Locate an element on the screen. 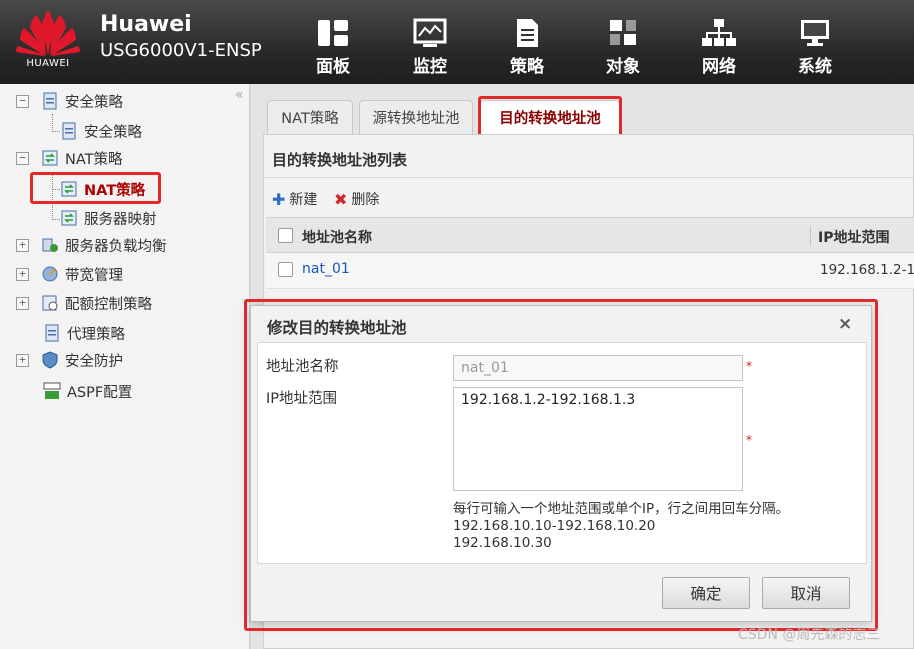  sidebar-item-label: NAT策略 is located at coordinates (94, 159).